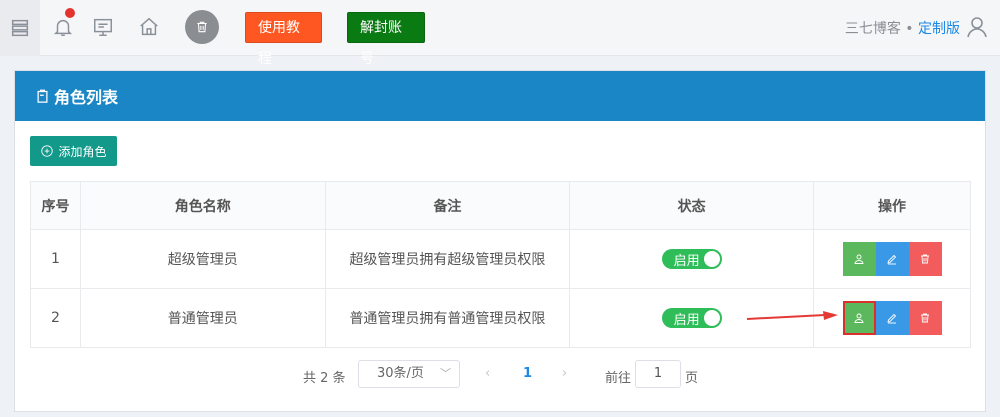 This screenshot has width=1000, height=417. I want to click on brand-label: 三七博客 • 定制版, so click(902, 28).